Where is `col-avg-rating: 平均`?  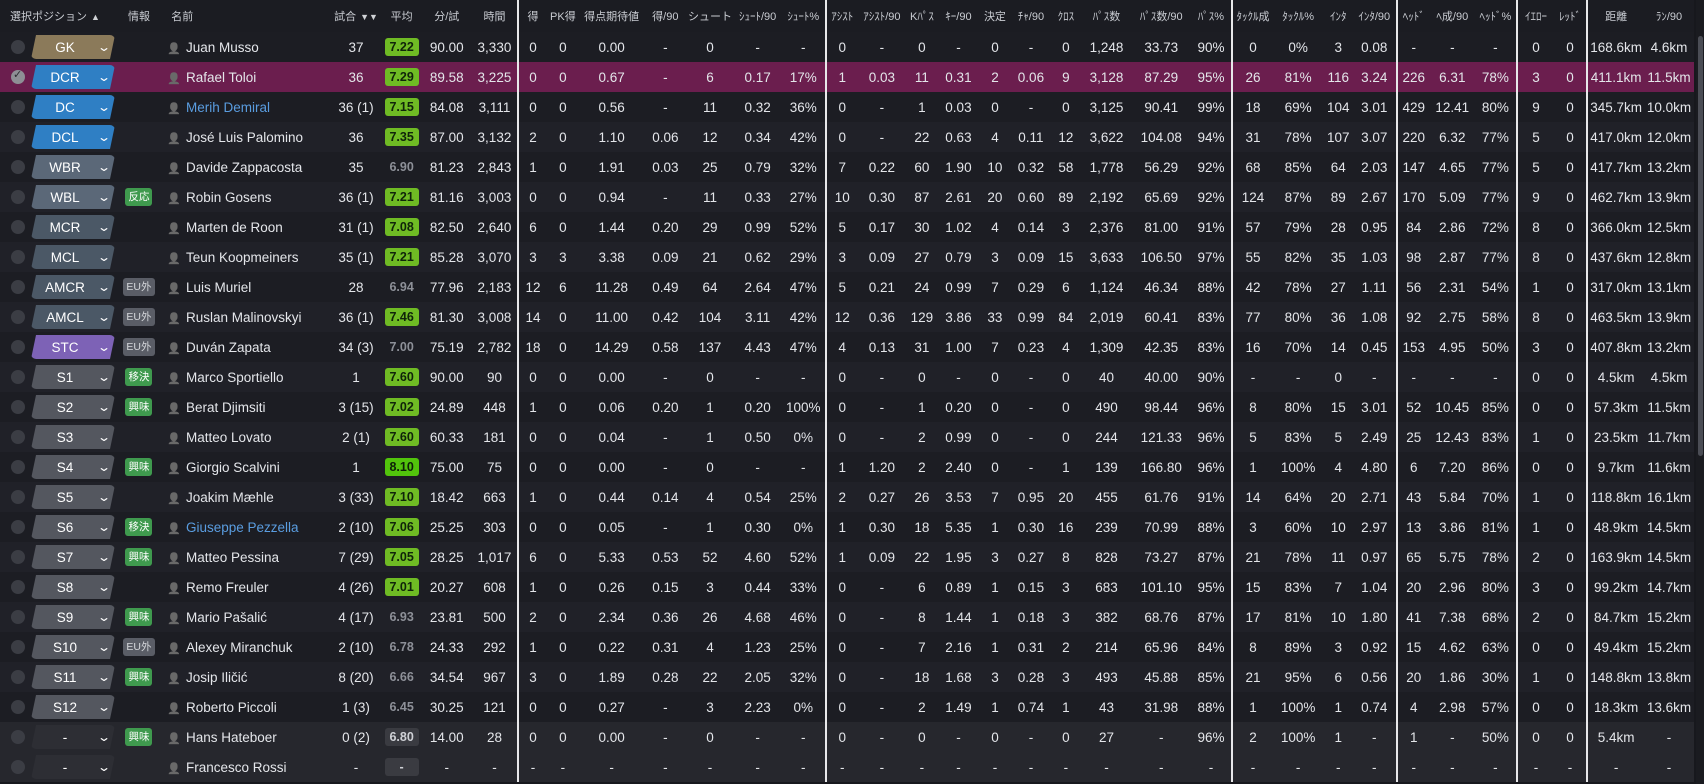
col-avg-rating: 平均 is located at coordinates (401, 16).